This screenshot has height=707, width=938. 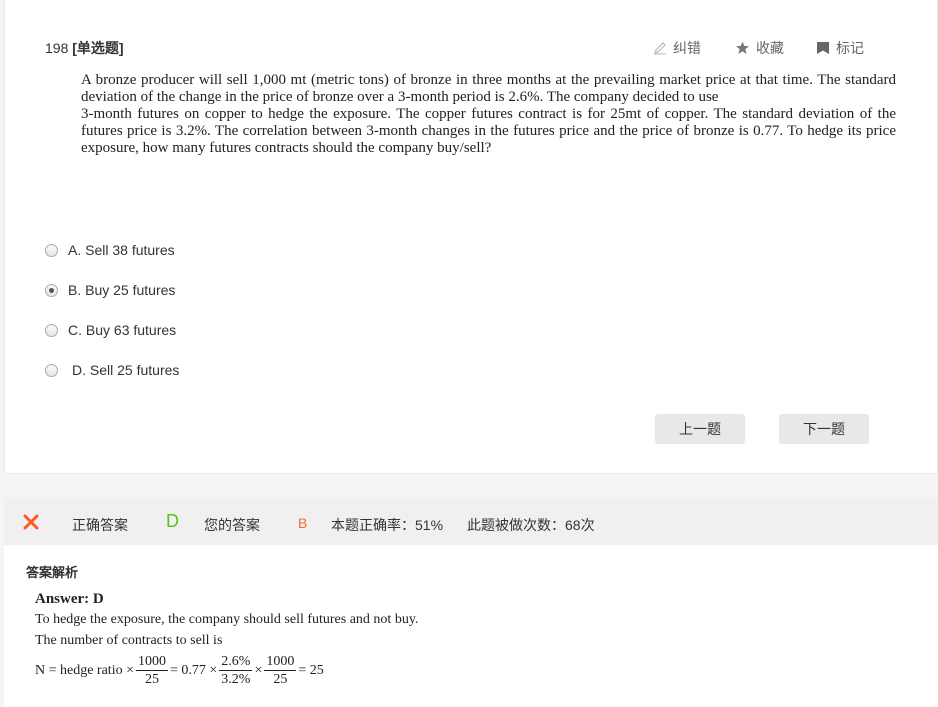 I want to click on question-type: [单选题], so click(x=98, y=48).